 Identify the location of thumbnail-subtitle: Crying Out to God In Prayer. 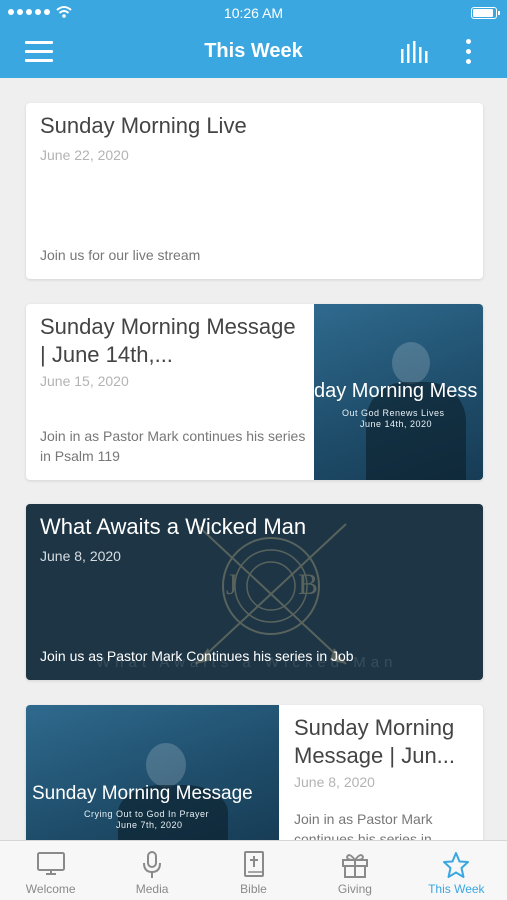
(147, 814).